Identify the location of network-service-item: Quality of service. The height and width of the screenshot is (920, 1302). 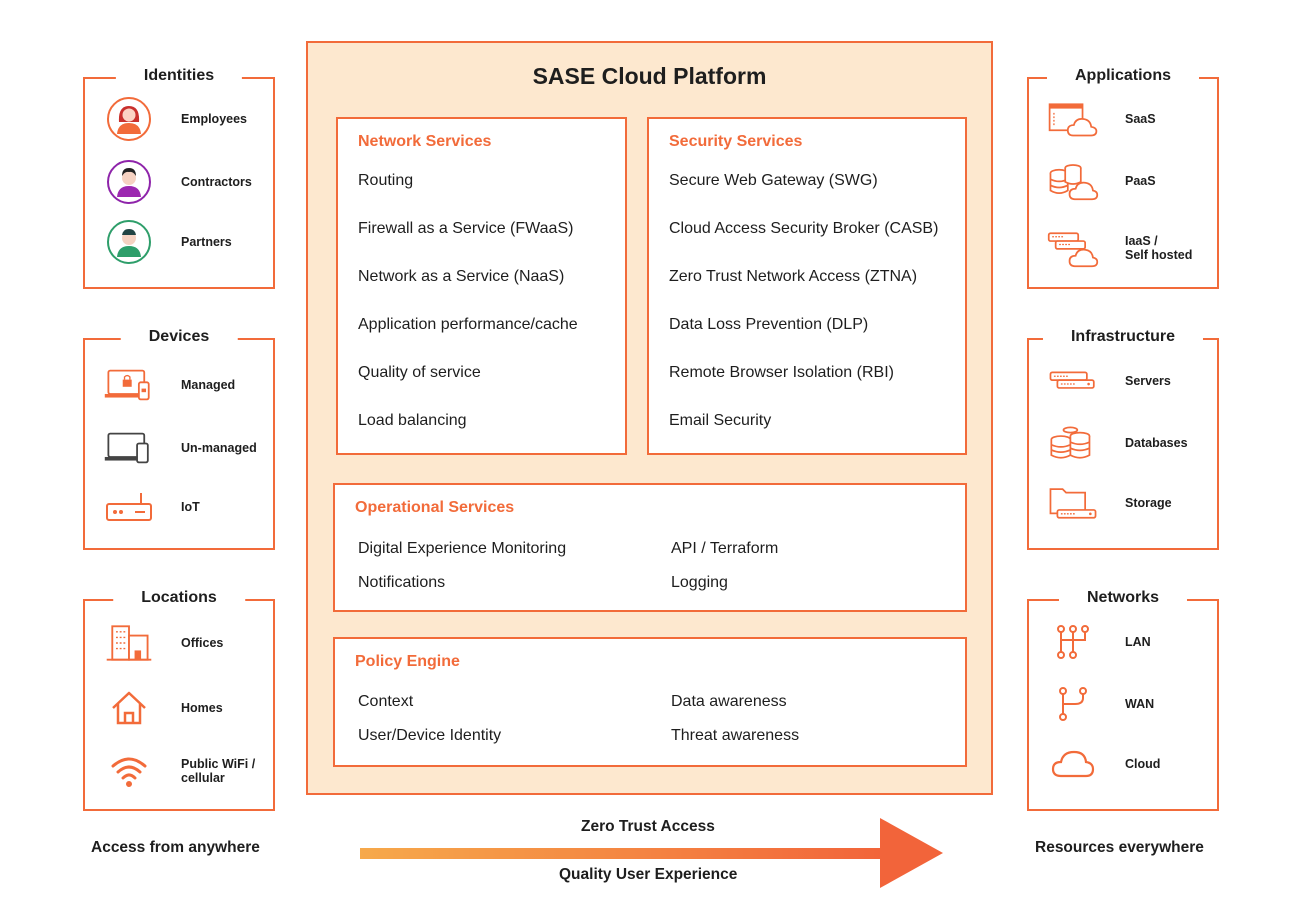
(419, 372).